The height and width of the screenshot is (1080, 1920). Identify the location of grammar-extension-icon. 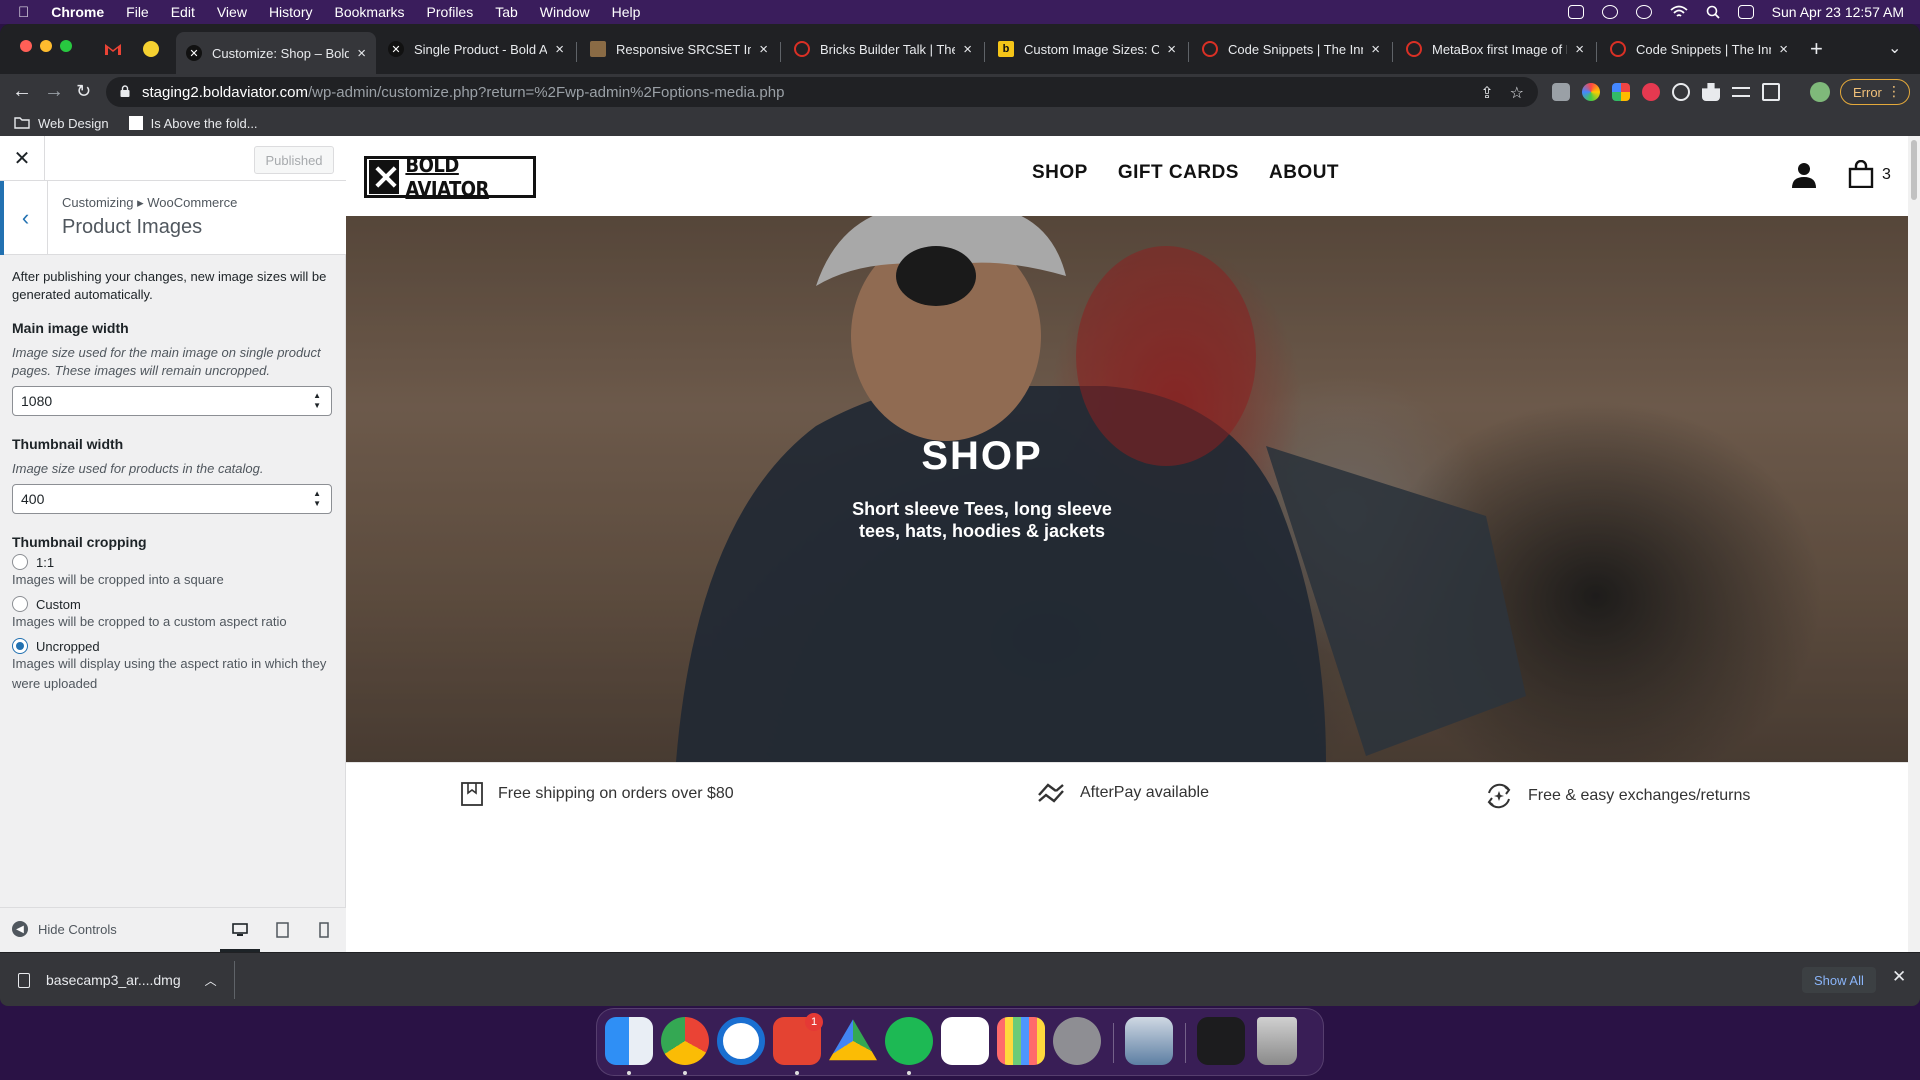
(1681, 92).